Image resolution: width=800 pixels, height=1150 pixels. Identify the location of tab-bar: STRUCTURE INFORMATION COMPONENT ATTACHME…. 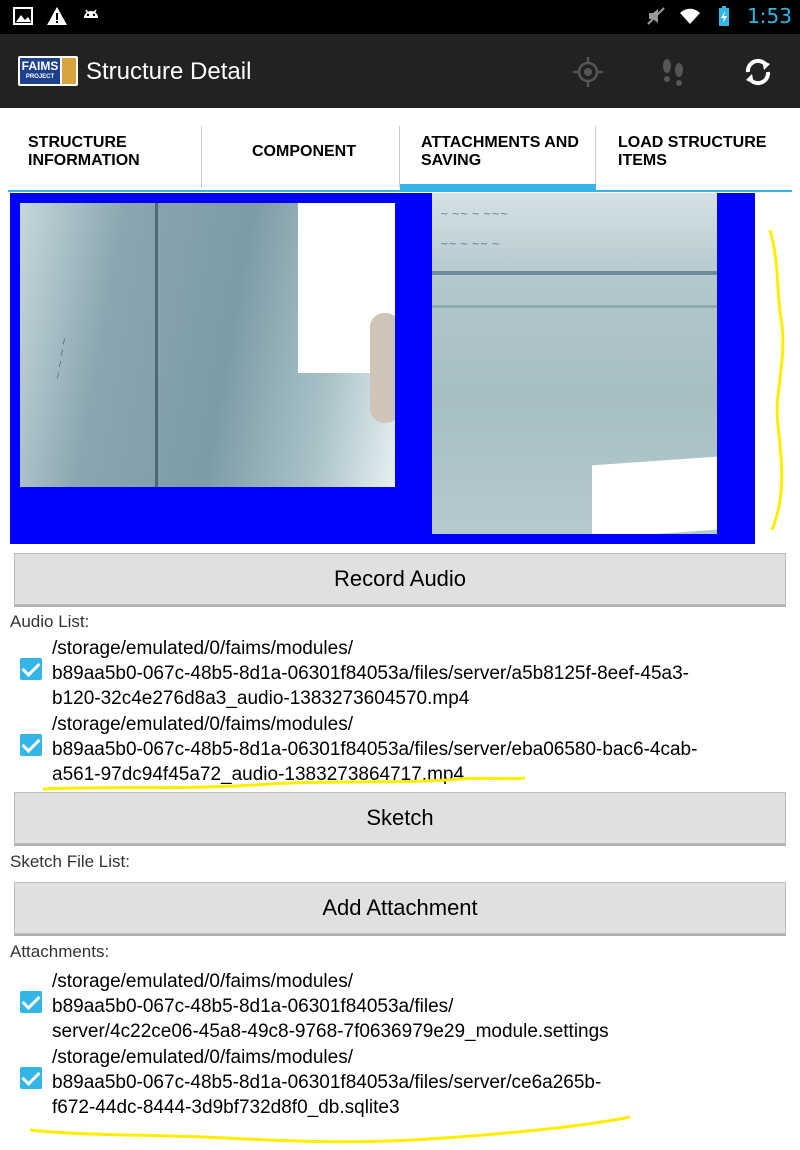
(400, 150).